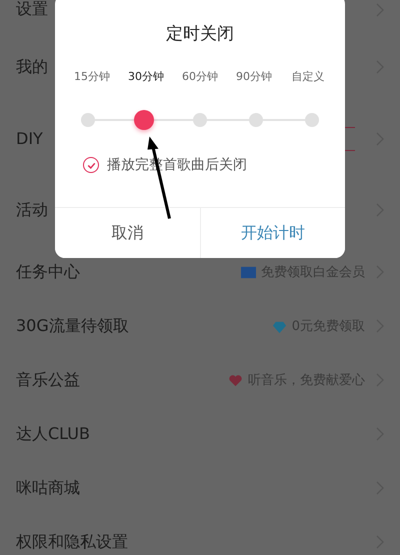  I want to click on item-label: DIY, so click(29, 138).